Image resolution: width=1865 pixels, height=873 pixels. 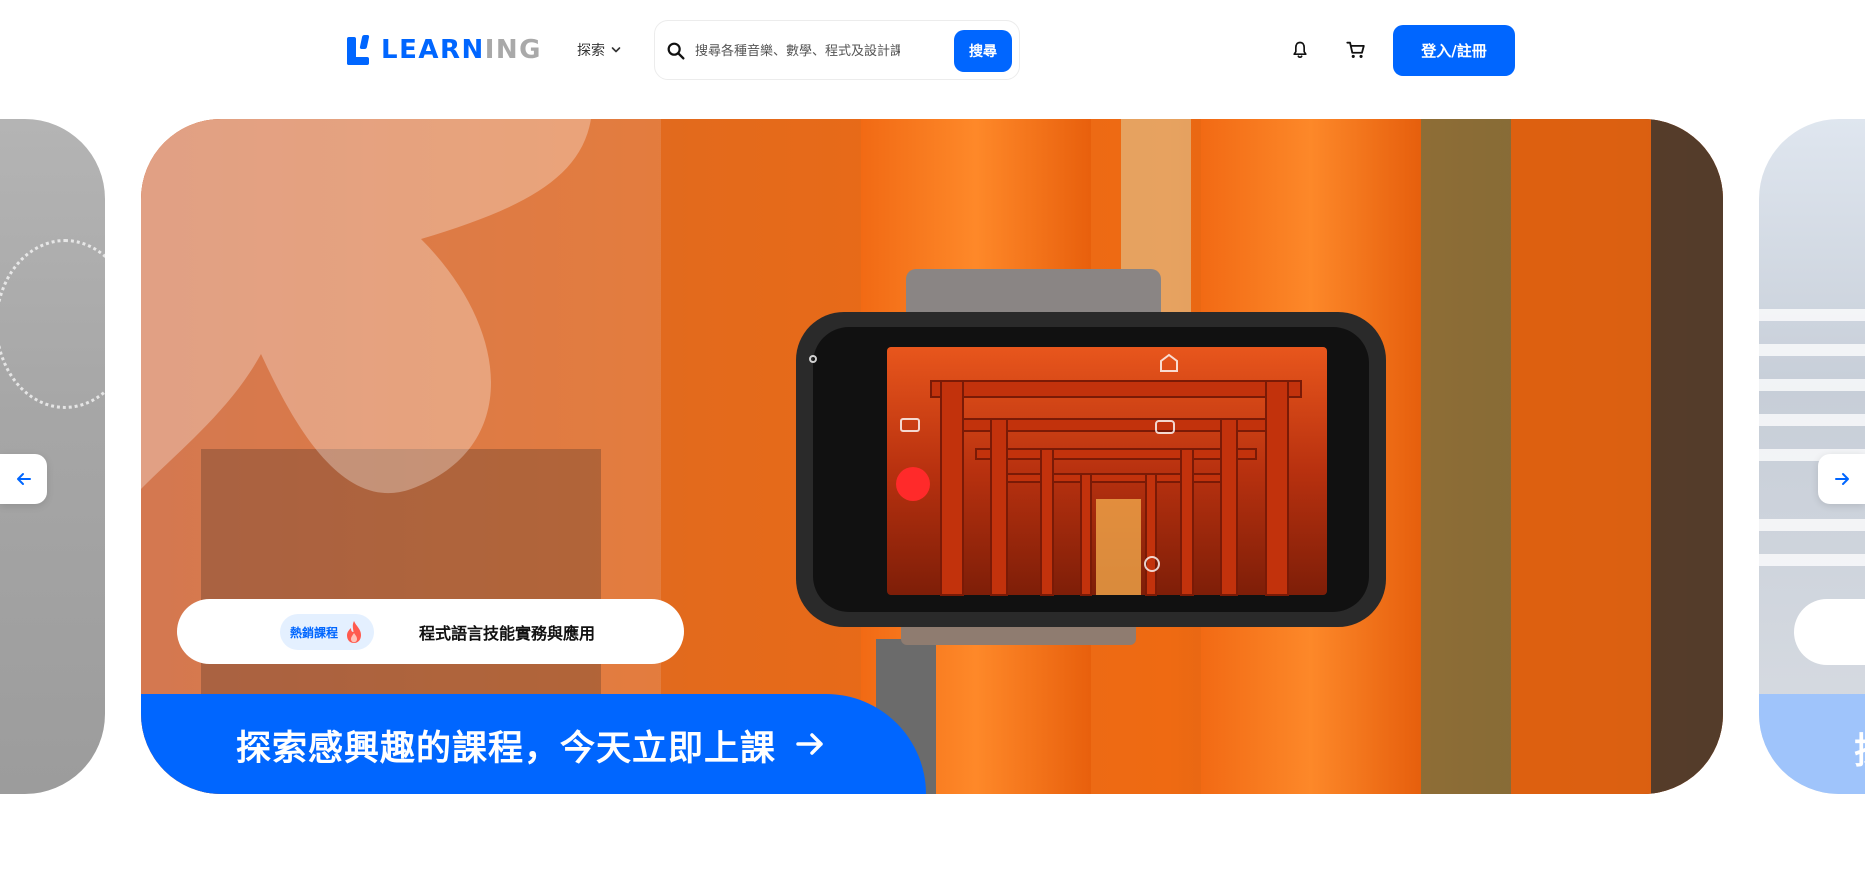 I want to click on fire-icon, so click(x=354, y=632).